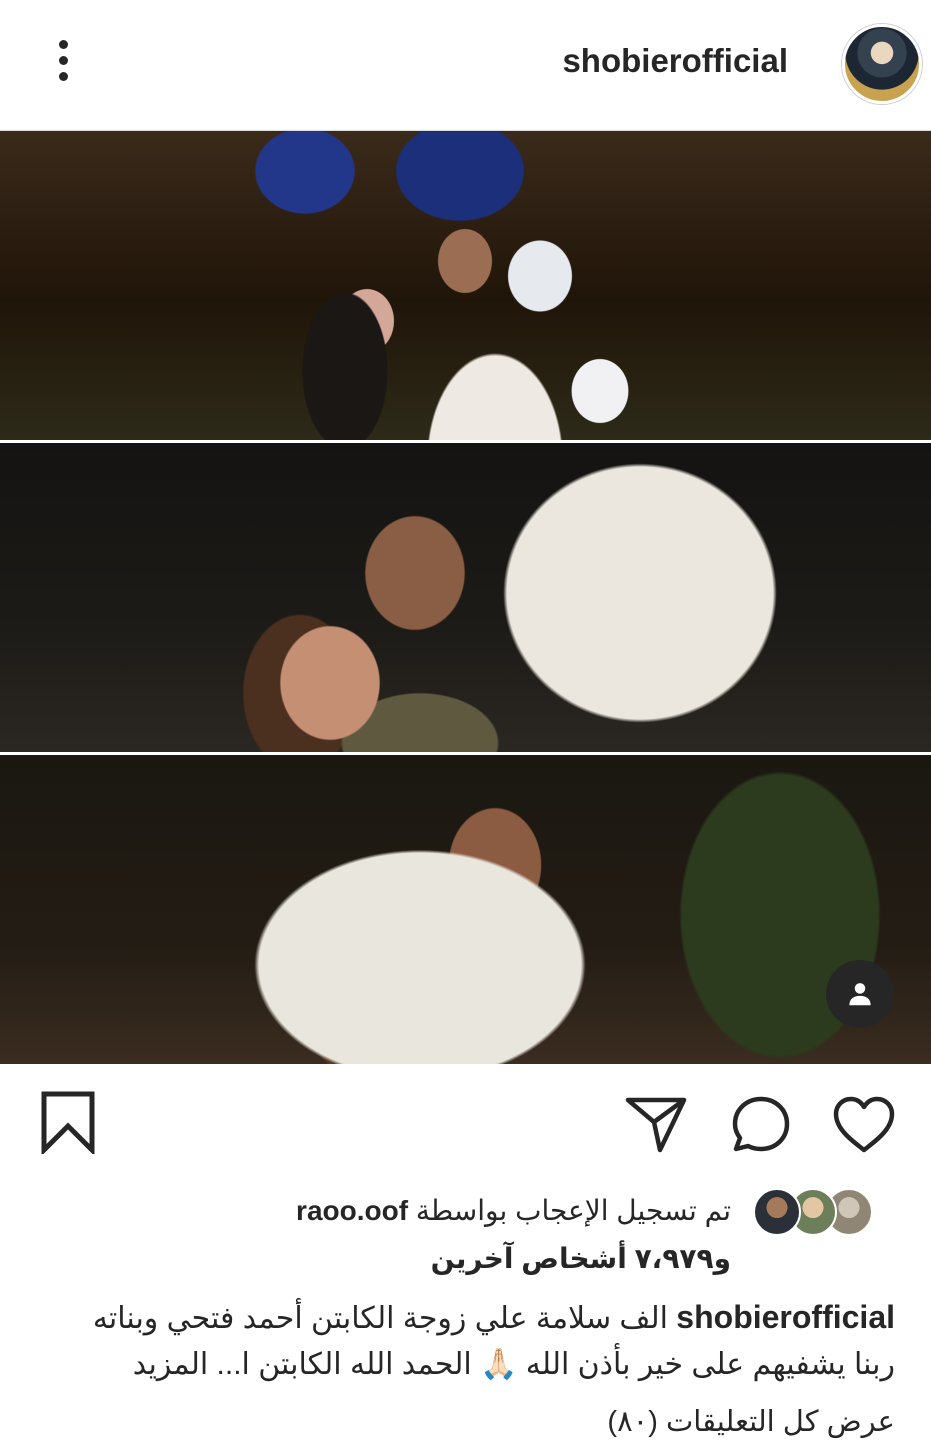 This screenshot has width=931, height=1440. What do you see at coordinates (499, 1364) in the screenshot?
I see `folded-hands-icon: 🙏🏻` at bounding box center [499, 1364].